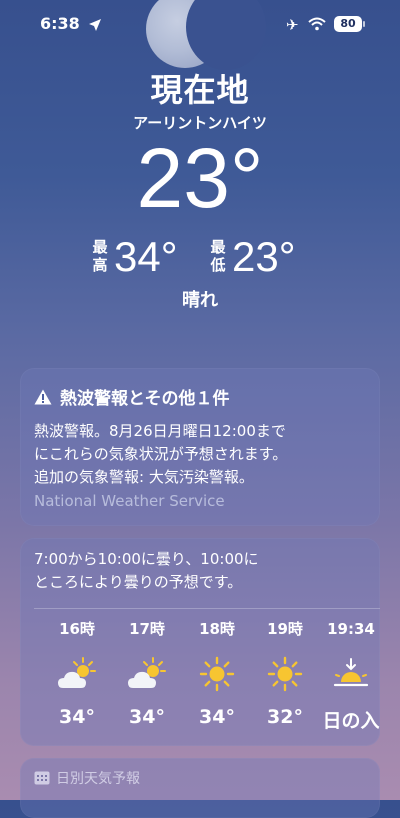 Image resolution: width=400 pixels, height=818 pixels. What do you see at coordinates (144, 477) in the screenshot?
I see `alert-line: 追加の気象警報: 大気汚染警報。` at bounding box center [144, 477].